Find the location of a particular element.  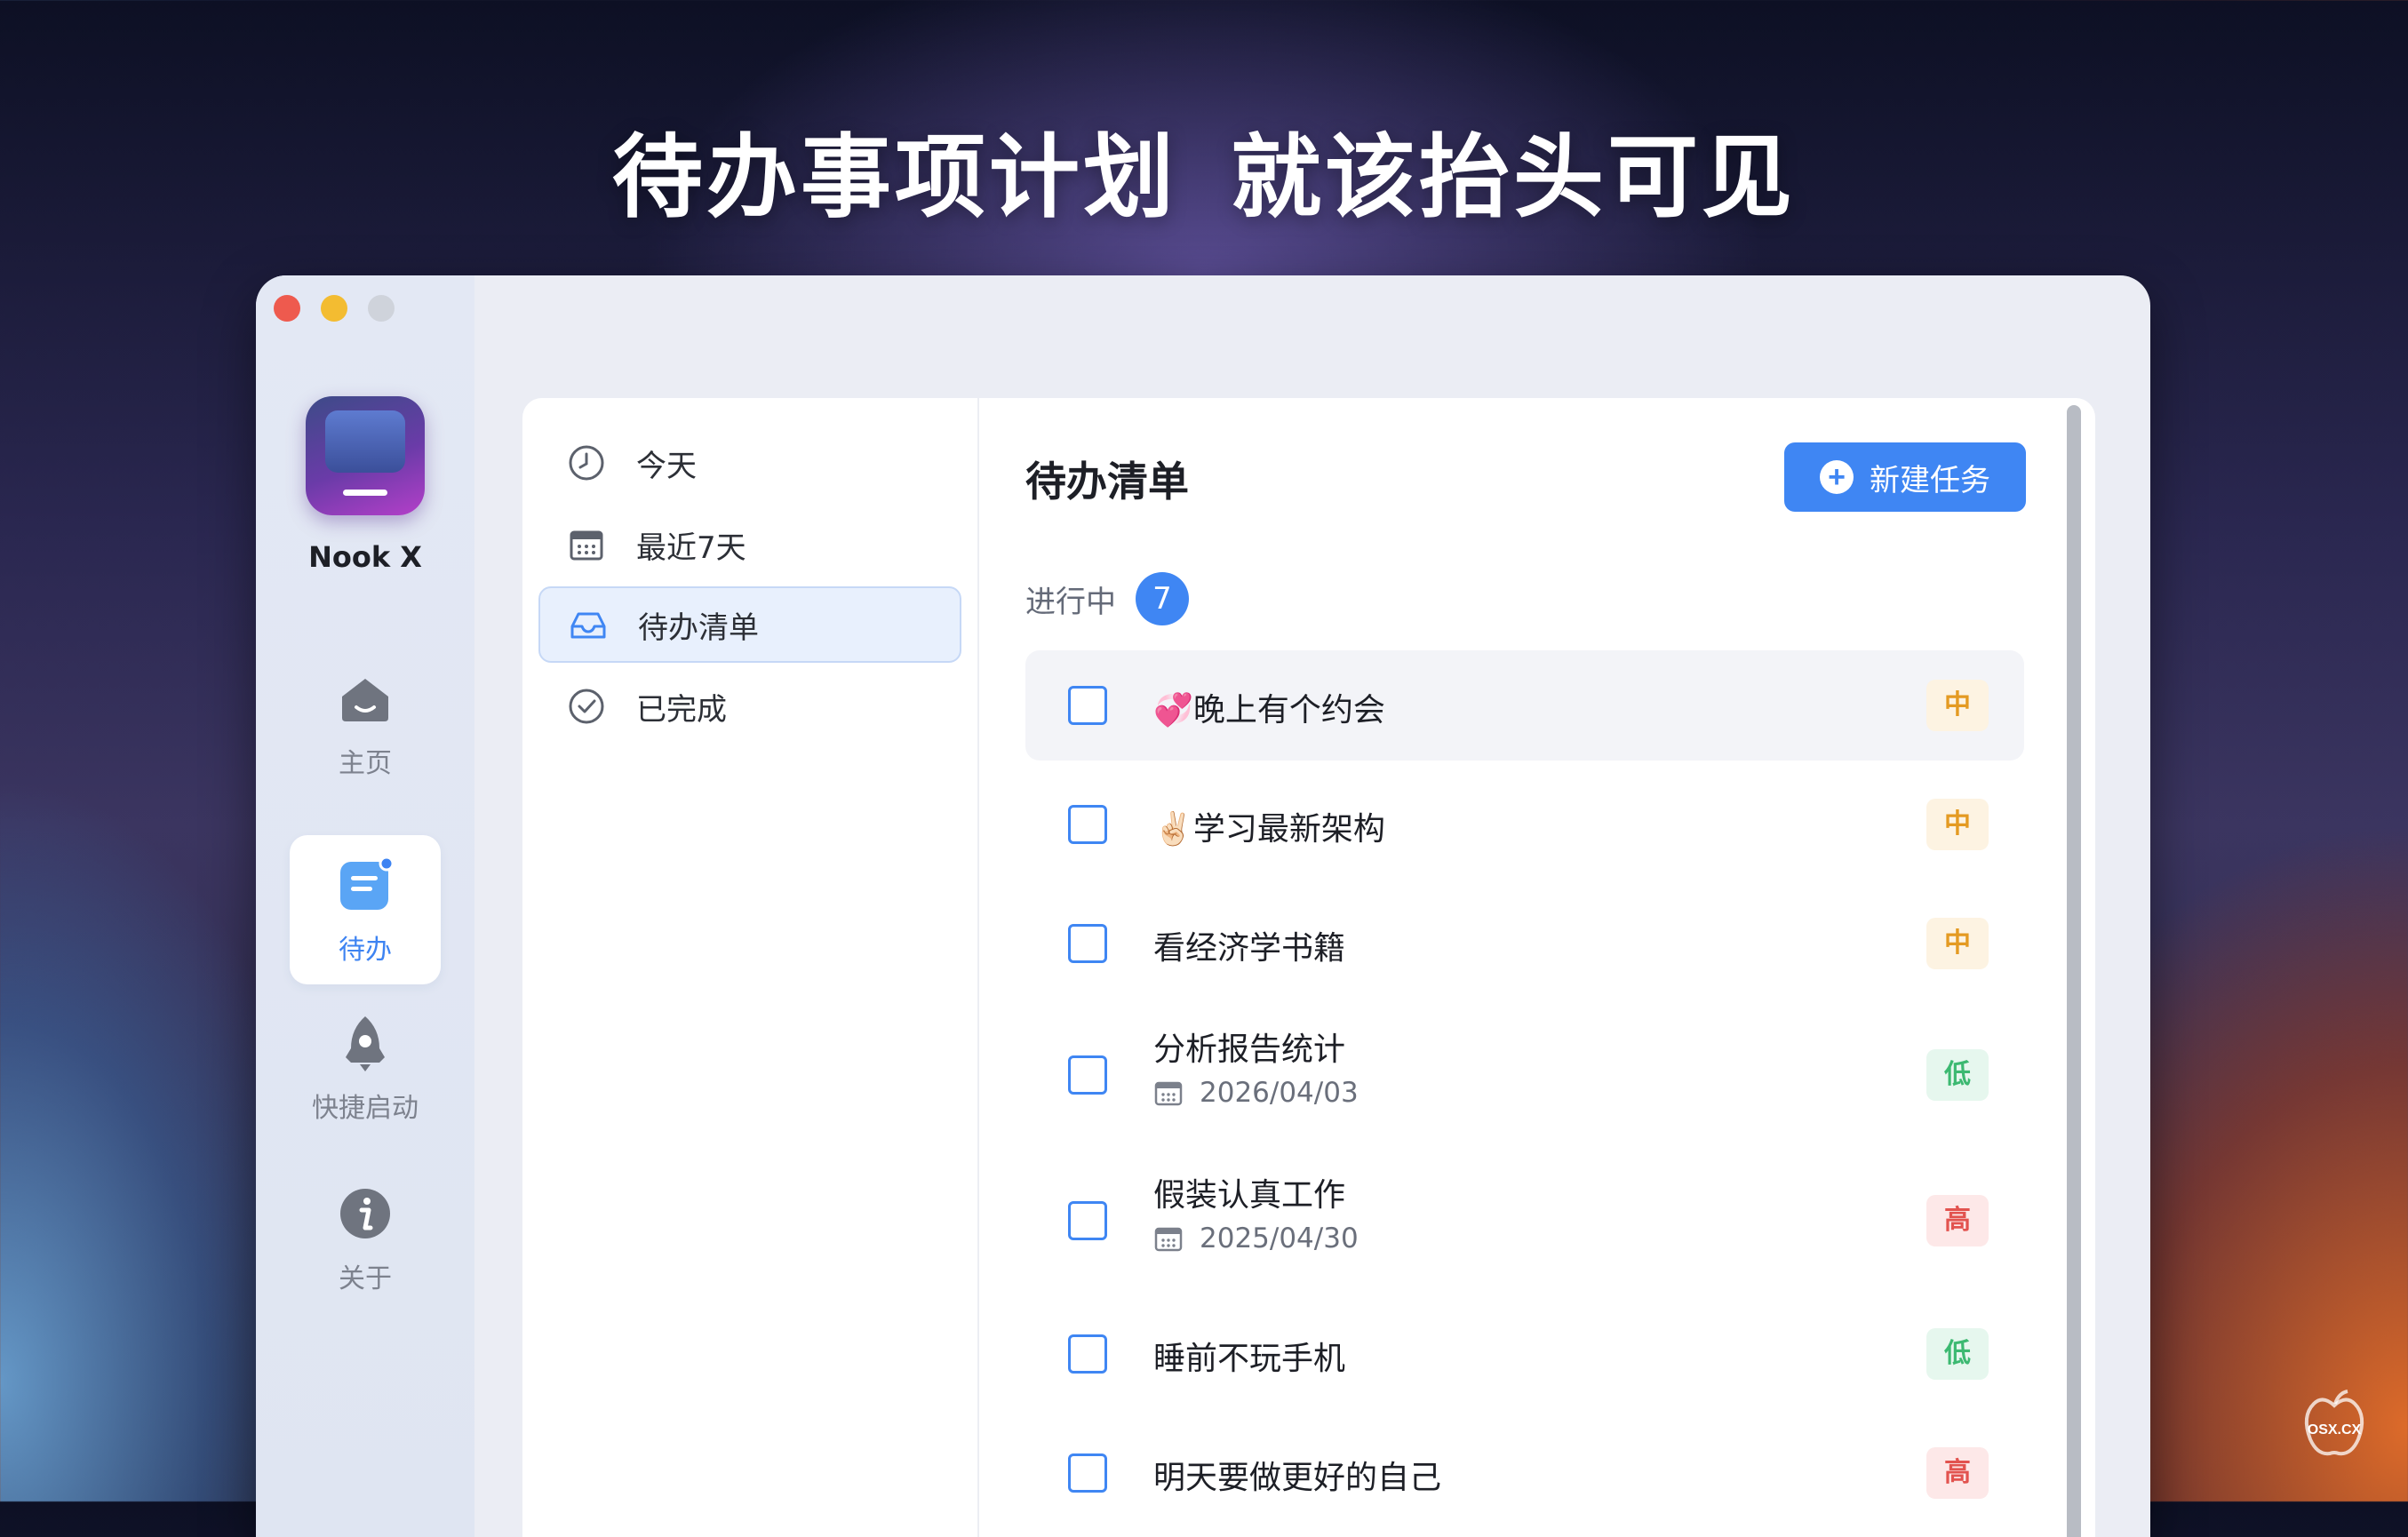

task-name: 💞晚上有个约会 is located at coordinates (1269, 710).